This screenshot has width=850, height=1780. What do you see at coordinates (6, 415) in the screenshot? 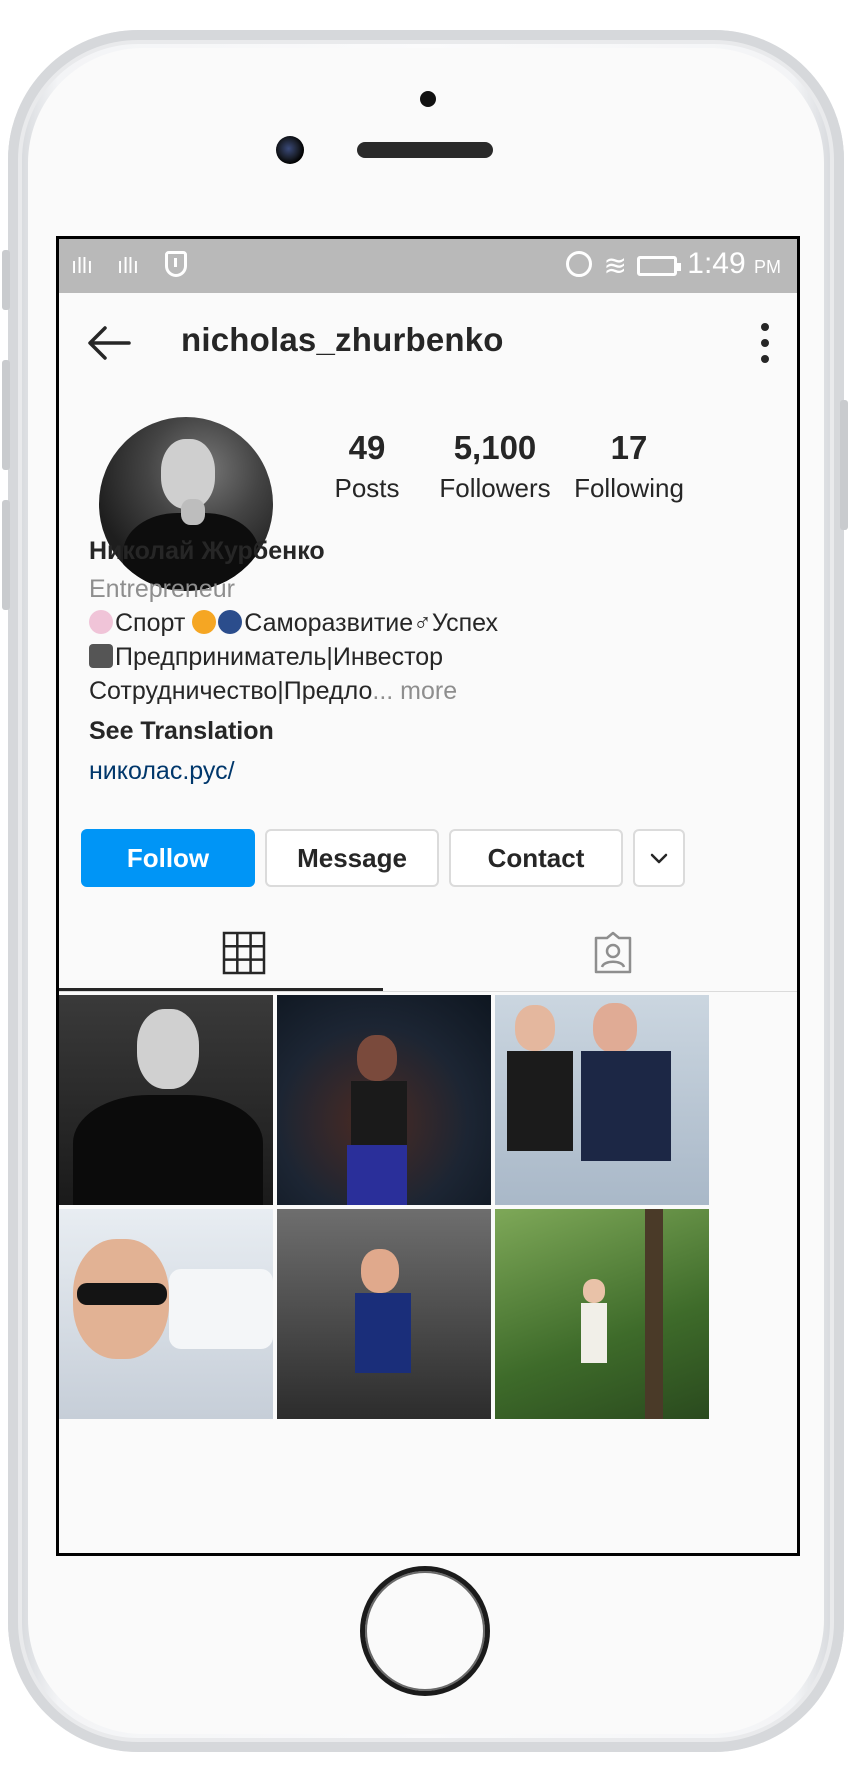
I see `side-button-volume-up` at bounding box center [6, 415].